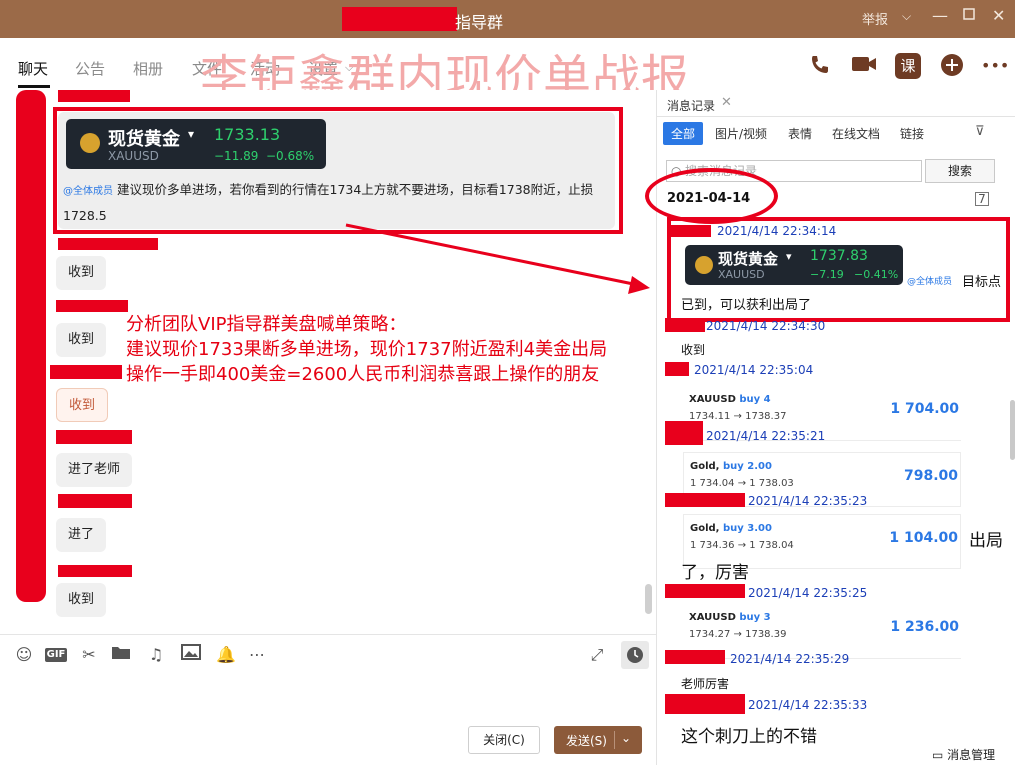 This screenshot has height=765, width=1015. What do you see at coordinates (748, 259) in the screenshot?
I see `ticker-name: 现货黄金` at bounding box center [748, 259].